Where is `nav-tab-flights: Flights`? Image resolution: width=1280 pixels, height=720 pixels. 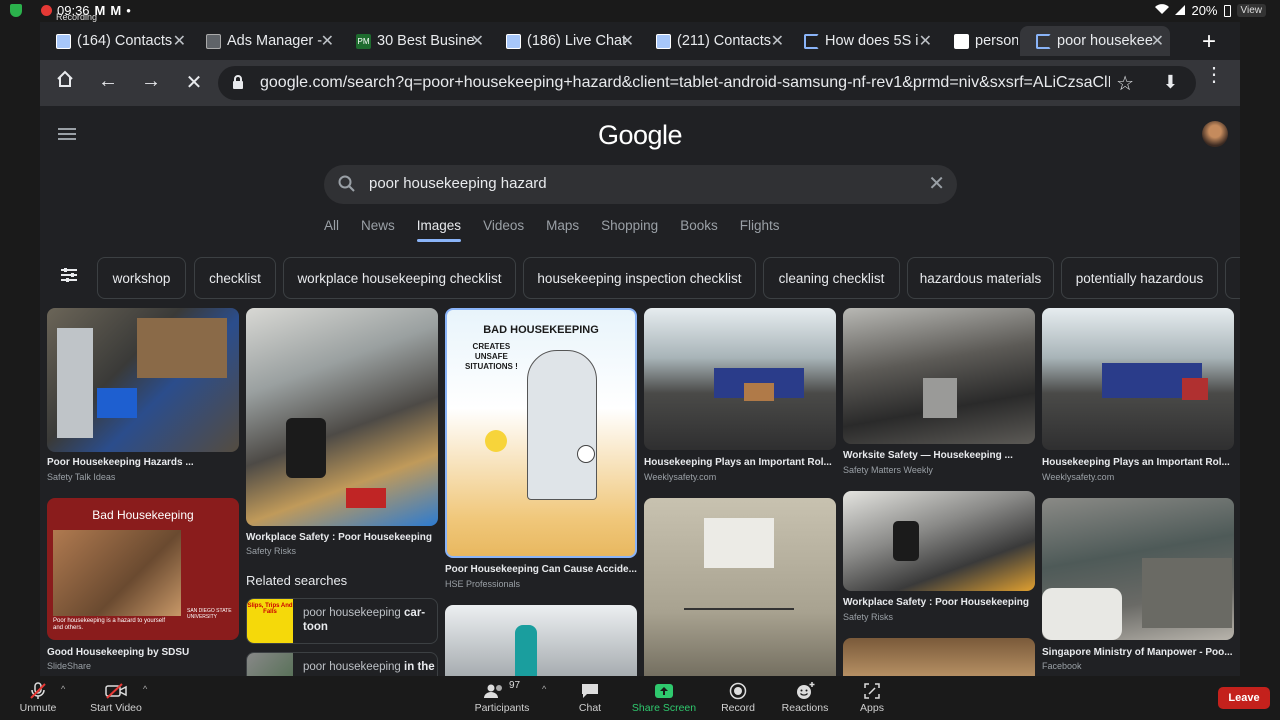 nav-tab-flights: Flights is located at coordinates (760, 225).